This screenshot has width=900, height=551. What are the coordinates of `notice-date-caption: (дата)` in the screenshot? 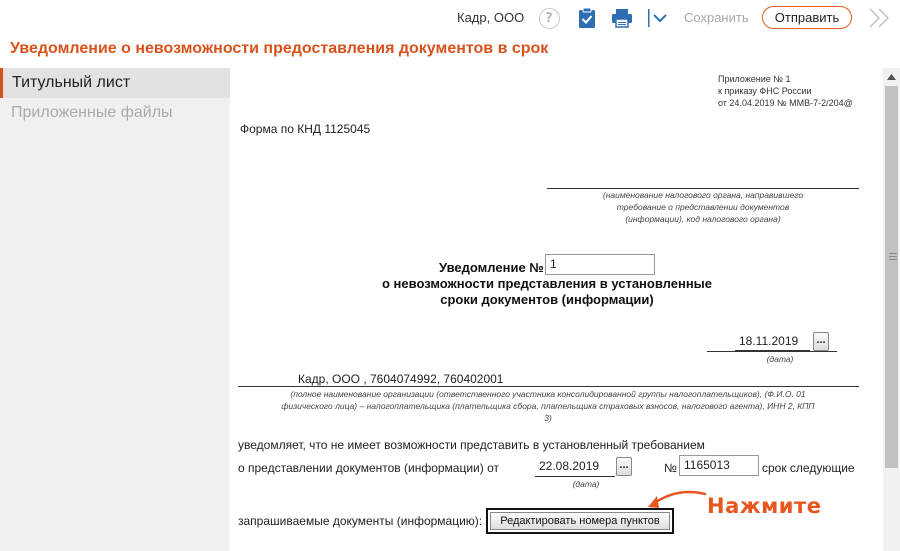 It's located at (780, 359).